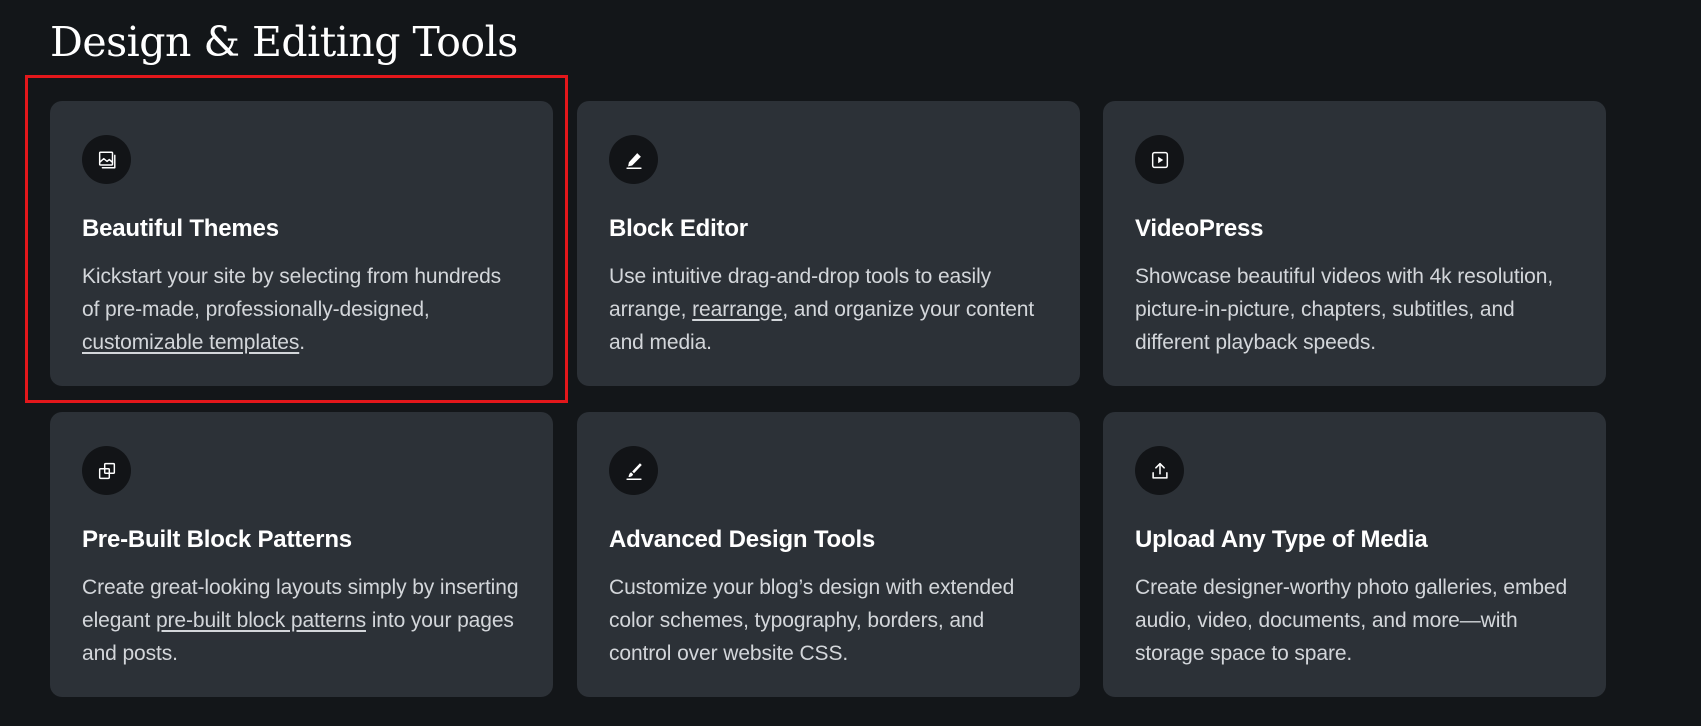  I want to click on rearrange-link: rearrange, so click(737, 309).